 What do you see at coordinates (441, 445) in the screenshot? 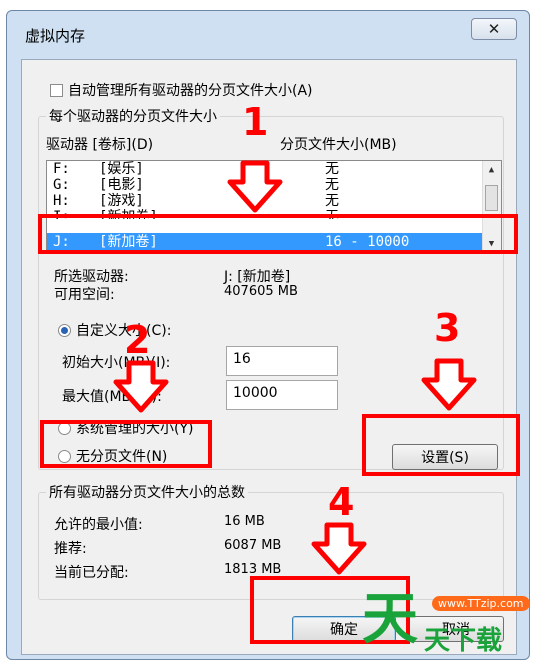
I see `annotation-highlight-set-button` at bounding box center [441, 445].